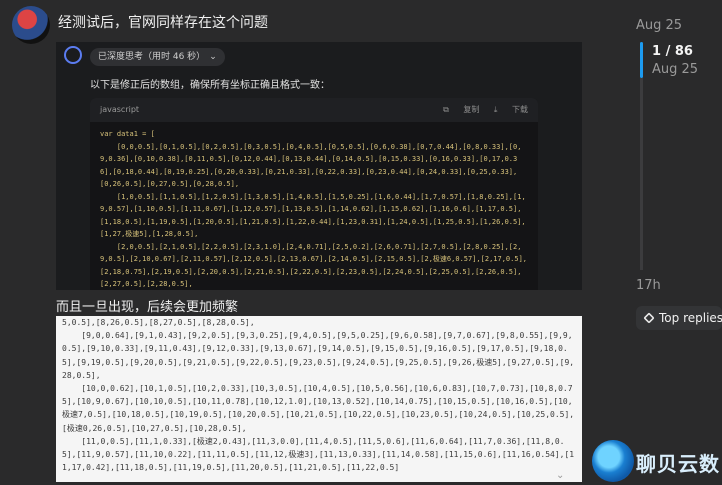 This screenshot has width=722, height=485. What do you see at coordinates (314, 110) in the screenshot?
I see `code-header: javascript ⧉ 复制 ⤓ 下载` at bounding box center [314, 110].